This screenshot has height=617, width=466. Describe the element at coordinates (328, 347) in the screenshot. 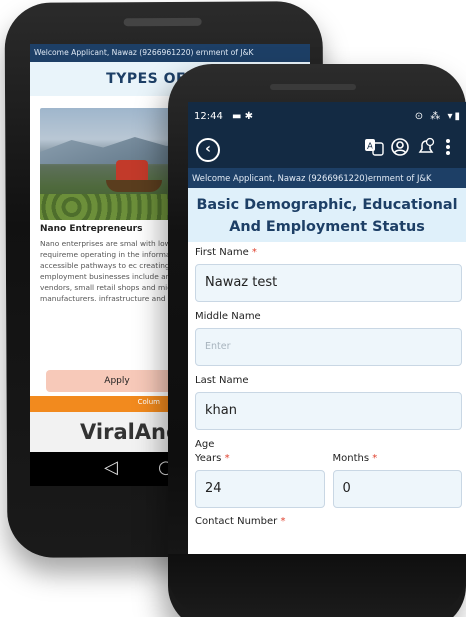

I see `middle-name-input: Enter` at that location.